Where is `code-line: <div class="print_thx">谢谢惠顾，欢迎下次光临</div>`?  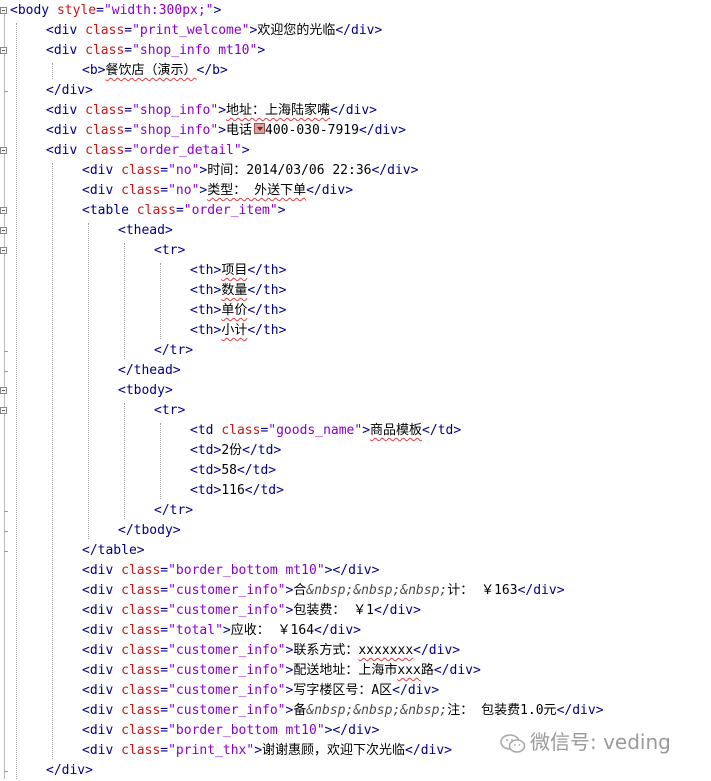
code-line: <div class="print_thx">谢谢惠顾，欢迎下次光临</div> is located at coordinates (267, 751).